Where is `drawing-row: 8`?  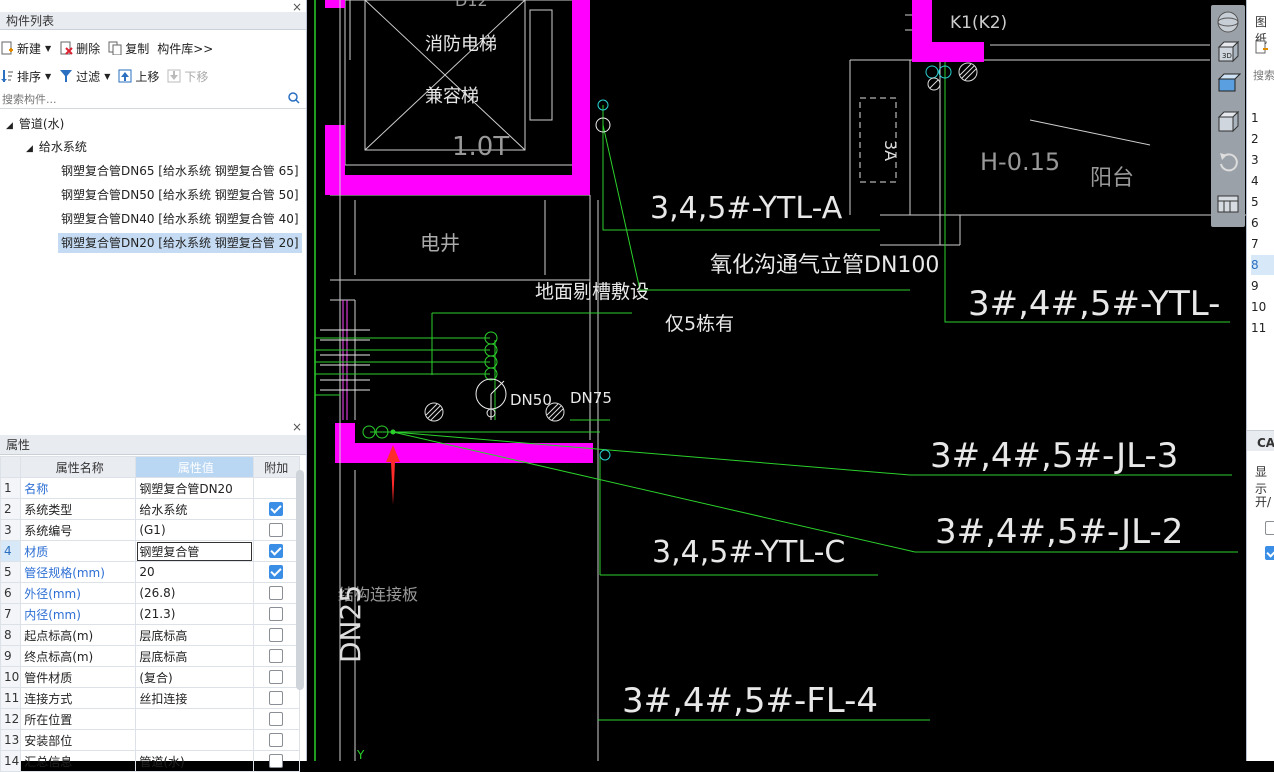 drawing-row: 8 is located at coordinates (1262, 265).